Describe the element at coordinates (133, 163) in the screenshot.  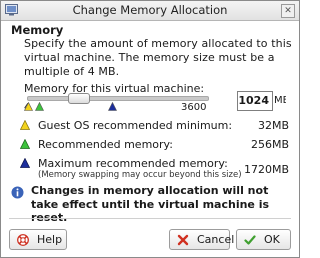
I see `legend-label: Maximum recommended memory:` at that location.